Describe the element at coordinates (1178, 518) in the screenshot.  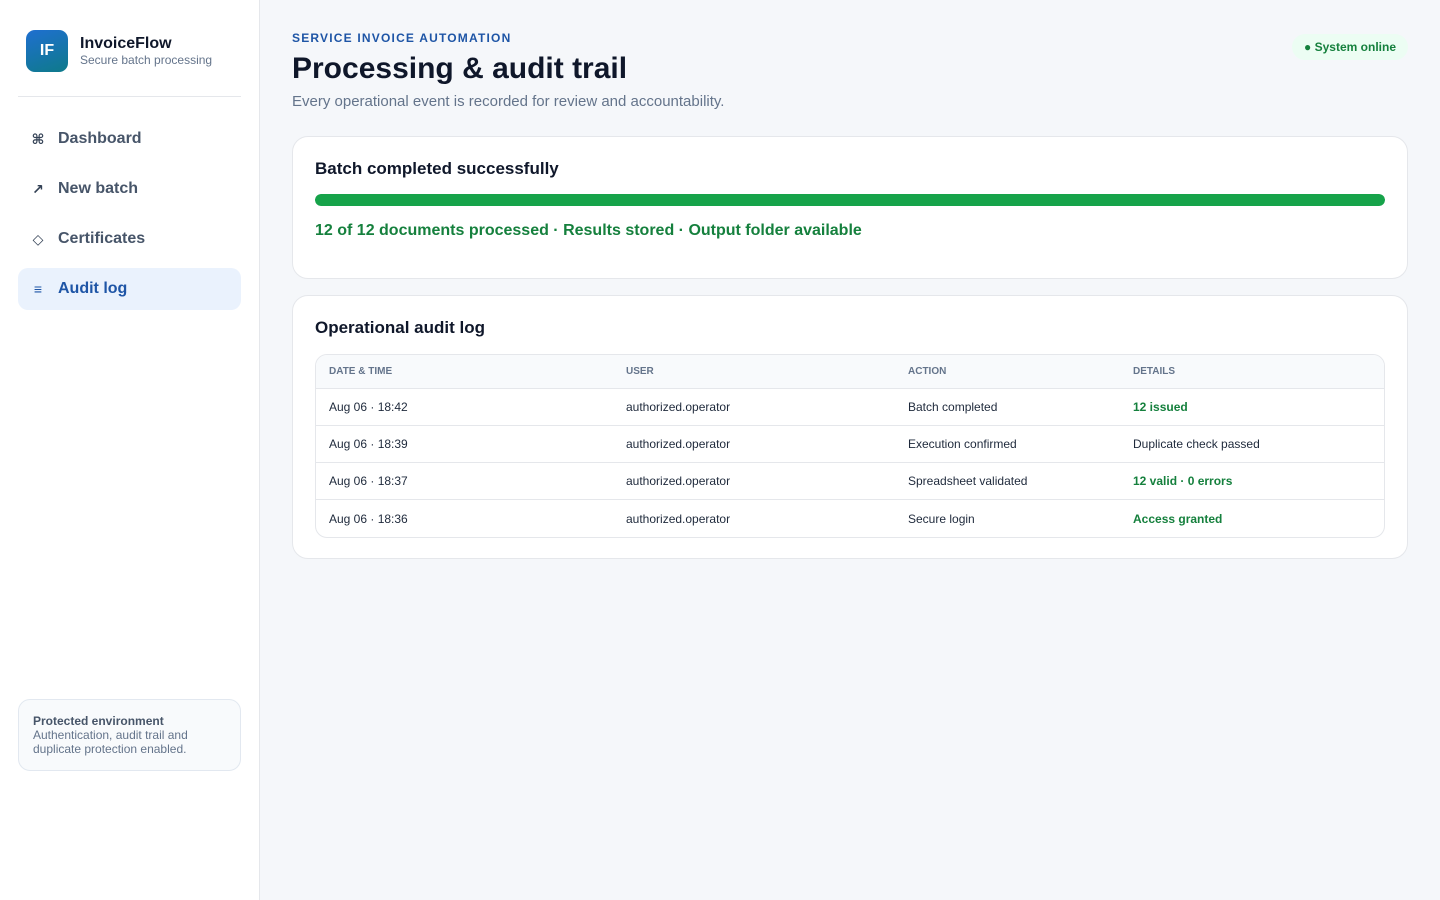
I see `cell-details: Access granted` at that location.